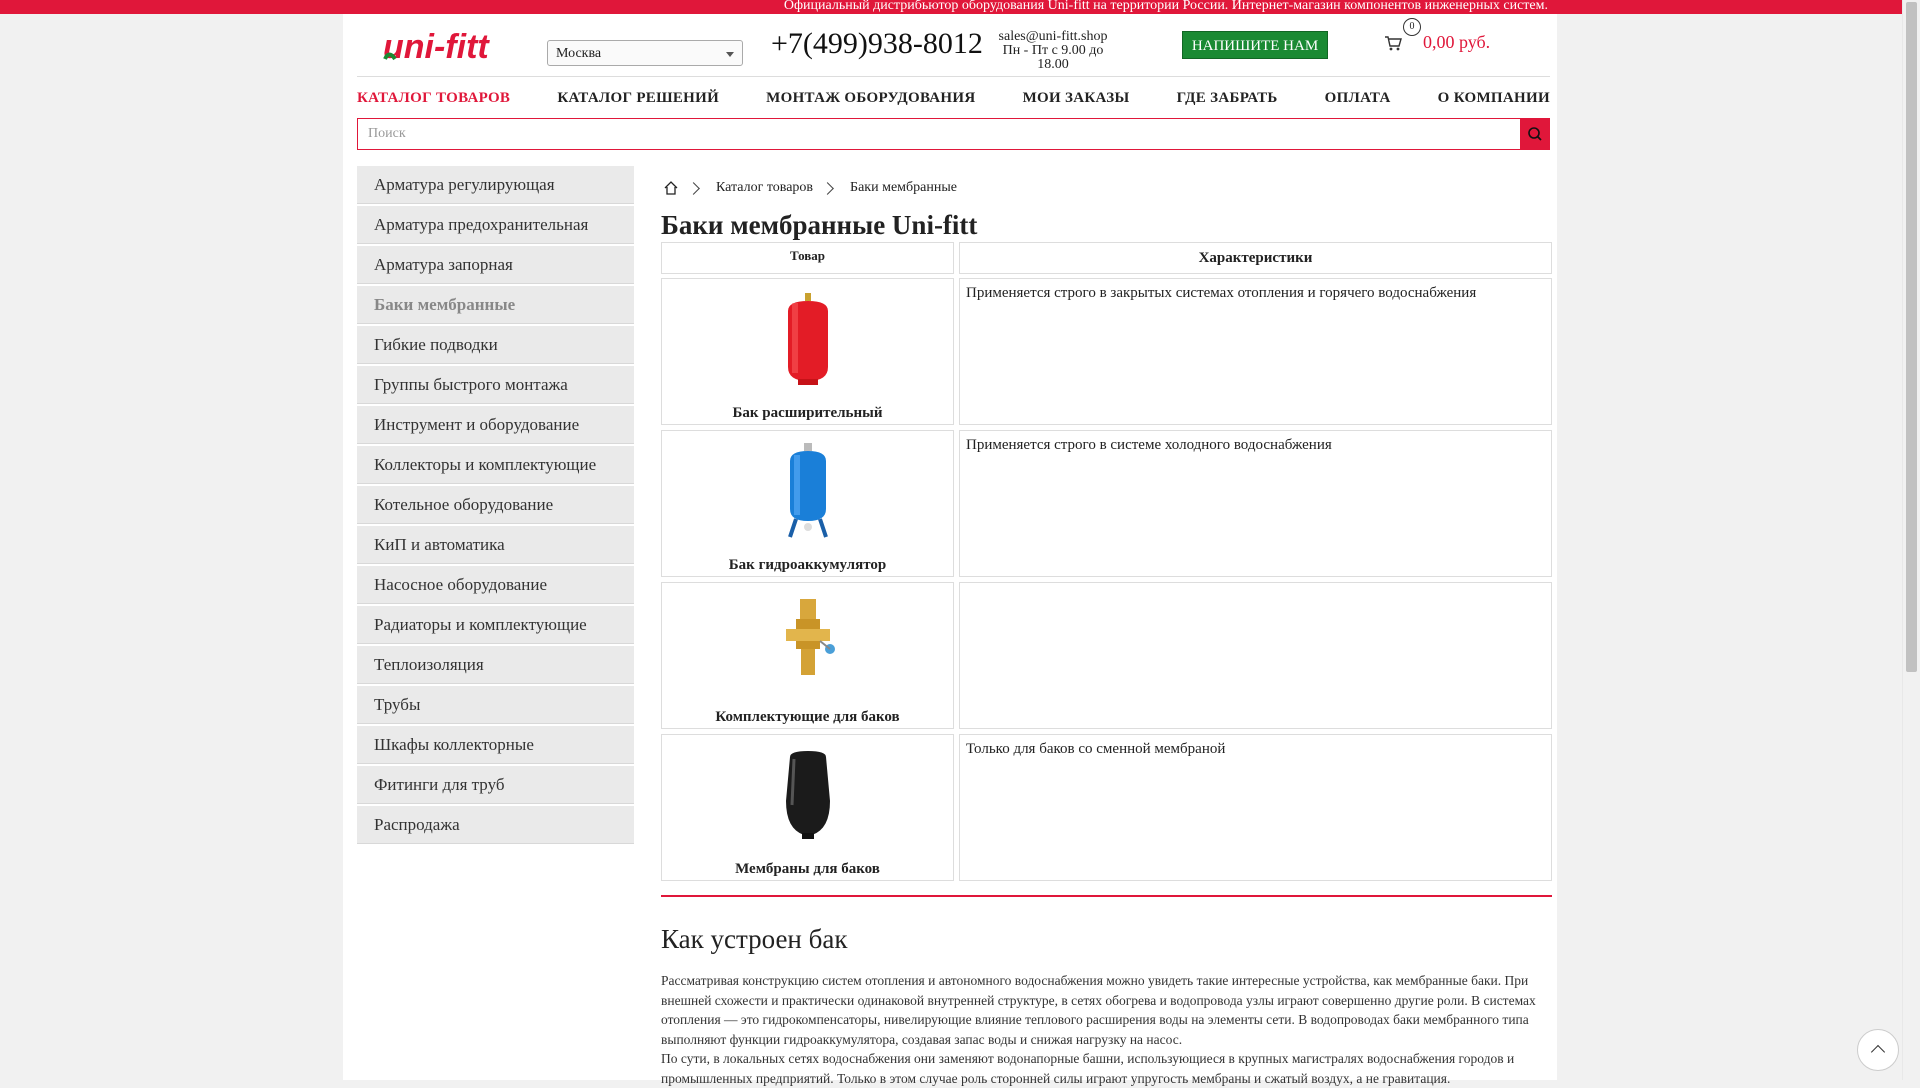  Describe the element at coordinates (1494, 98) in the screenshot. I see `nav-about: О КОМПАНИИ` at that location.